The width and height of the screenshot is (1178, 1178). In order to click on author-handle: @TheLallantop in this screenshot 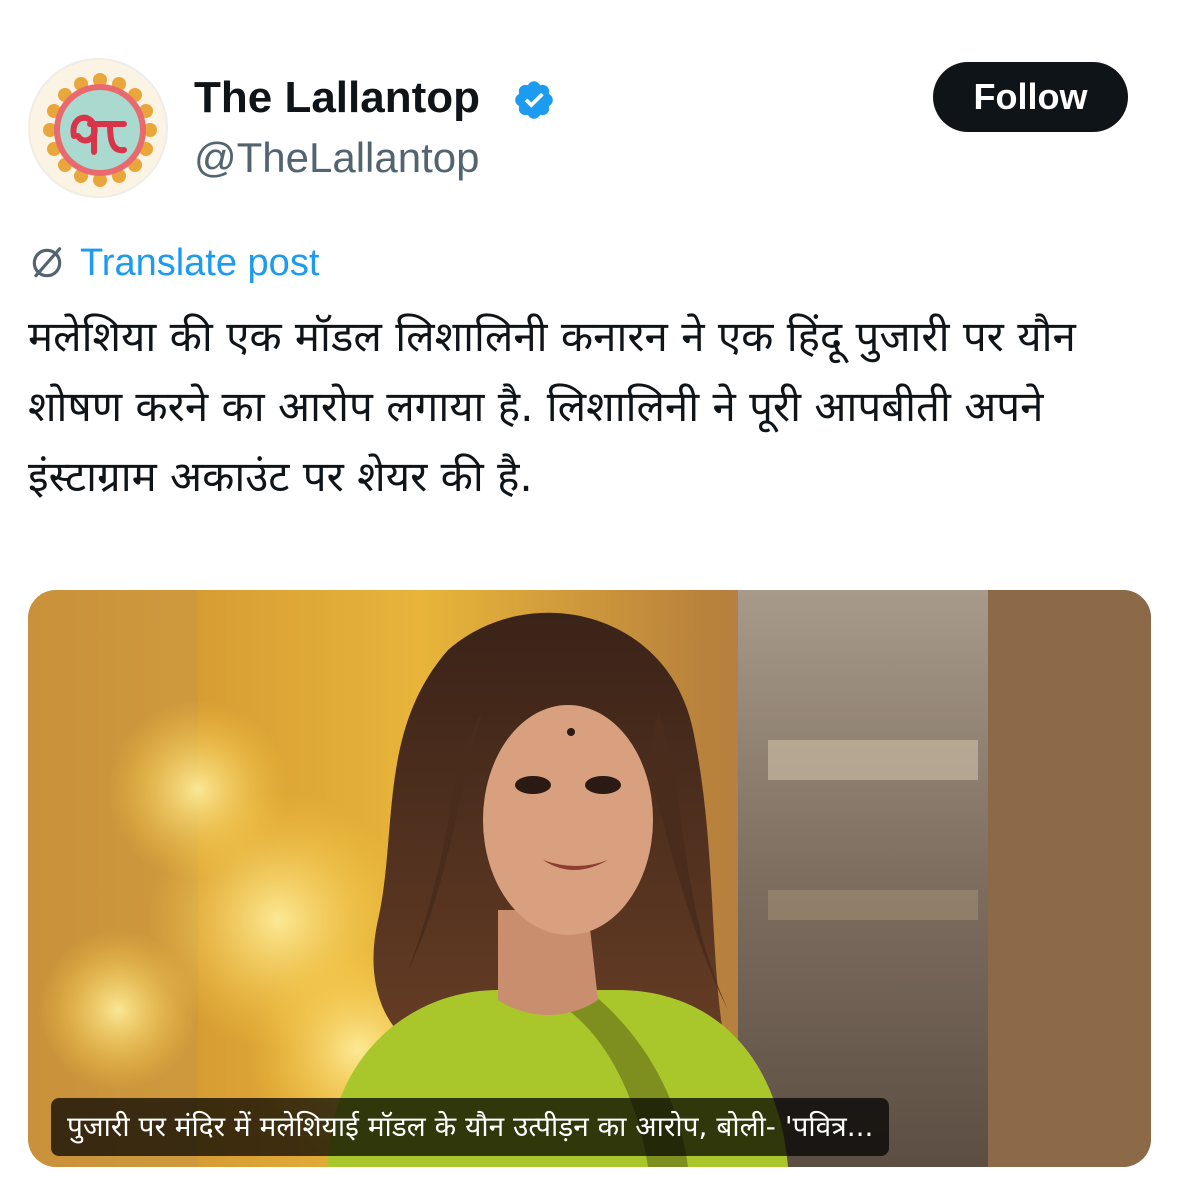, I will do `click(337, 158)`.